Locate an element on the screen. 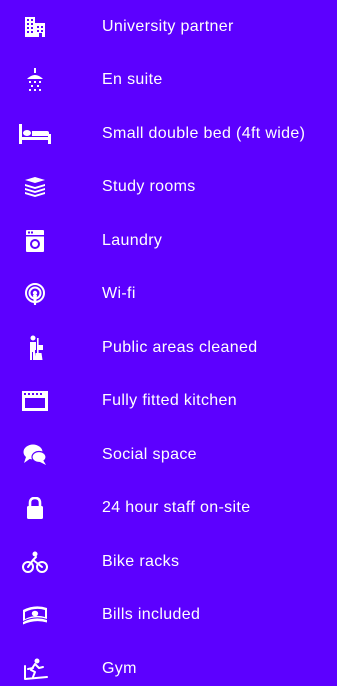 Image resolution: width=337 pixels, height=686 pixels. amenity-label: Fully fitted kitchen is located at coordinates (170, 400).